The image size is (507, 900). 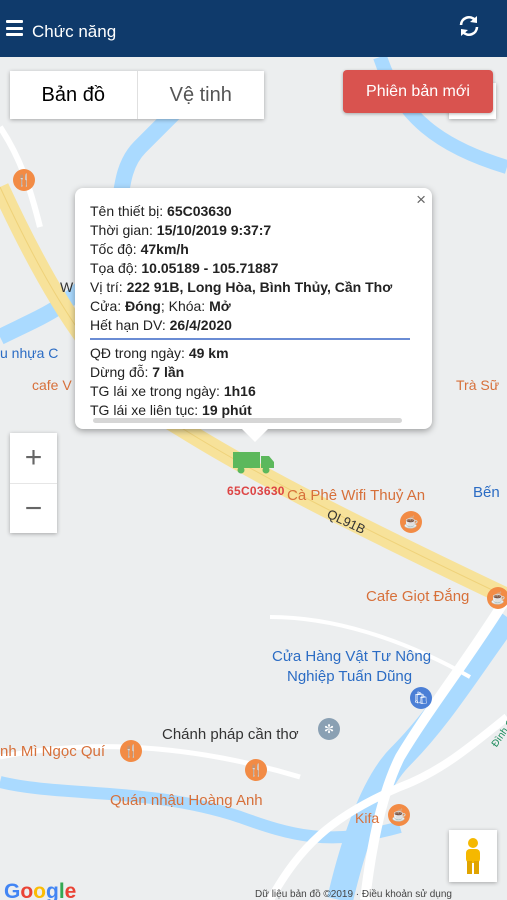 I want to click on hamburger-menu-icon, so click(x=14, y=28).